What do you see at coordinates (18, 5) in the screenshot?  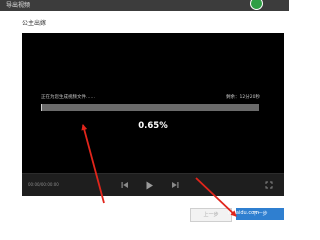 I see `window-title: 导出视频` at bounding box center [18, 5].